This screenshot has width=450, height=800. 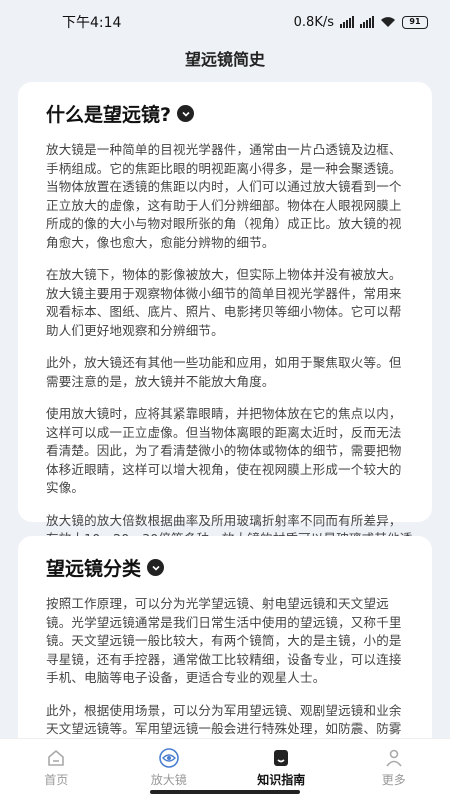 I want to click on tab-home: 首页, so click(x=56, y=767).